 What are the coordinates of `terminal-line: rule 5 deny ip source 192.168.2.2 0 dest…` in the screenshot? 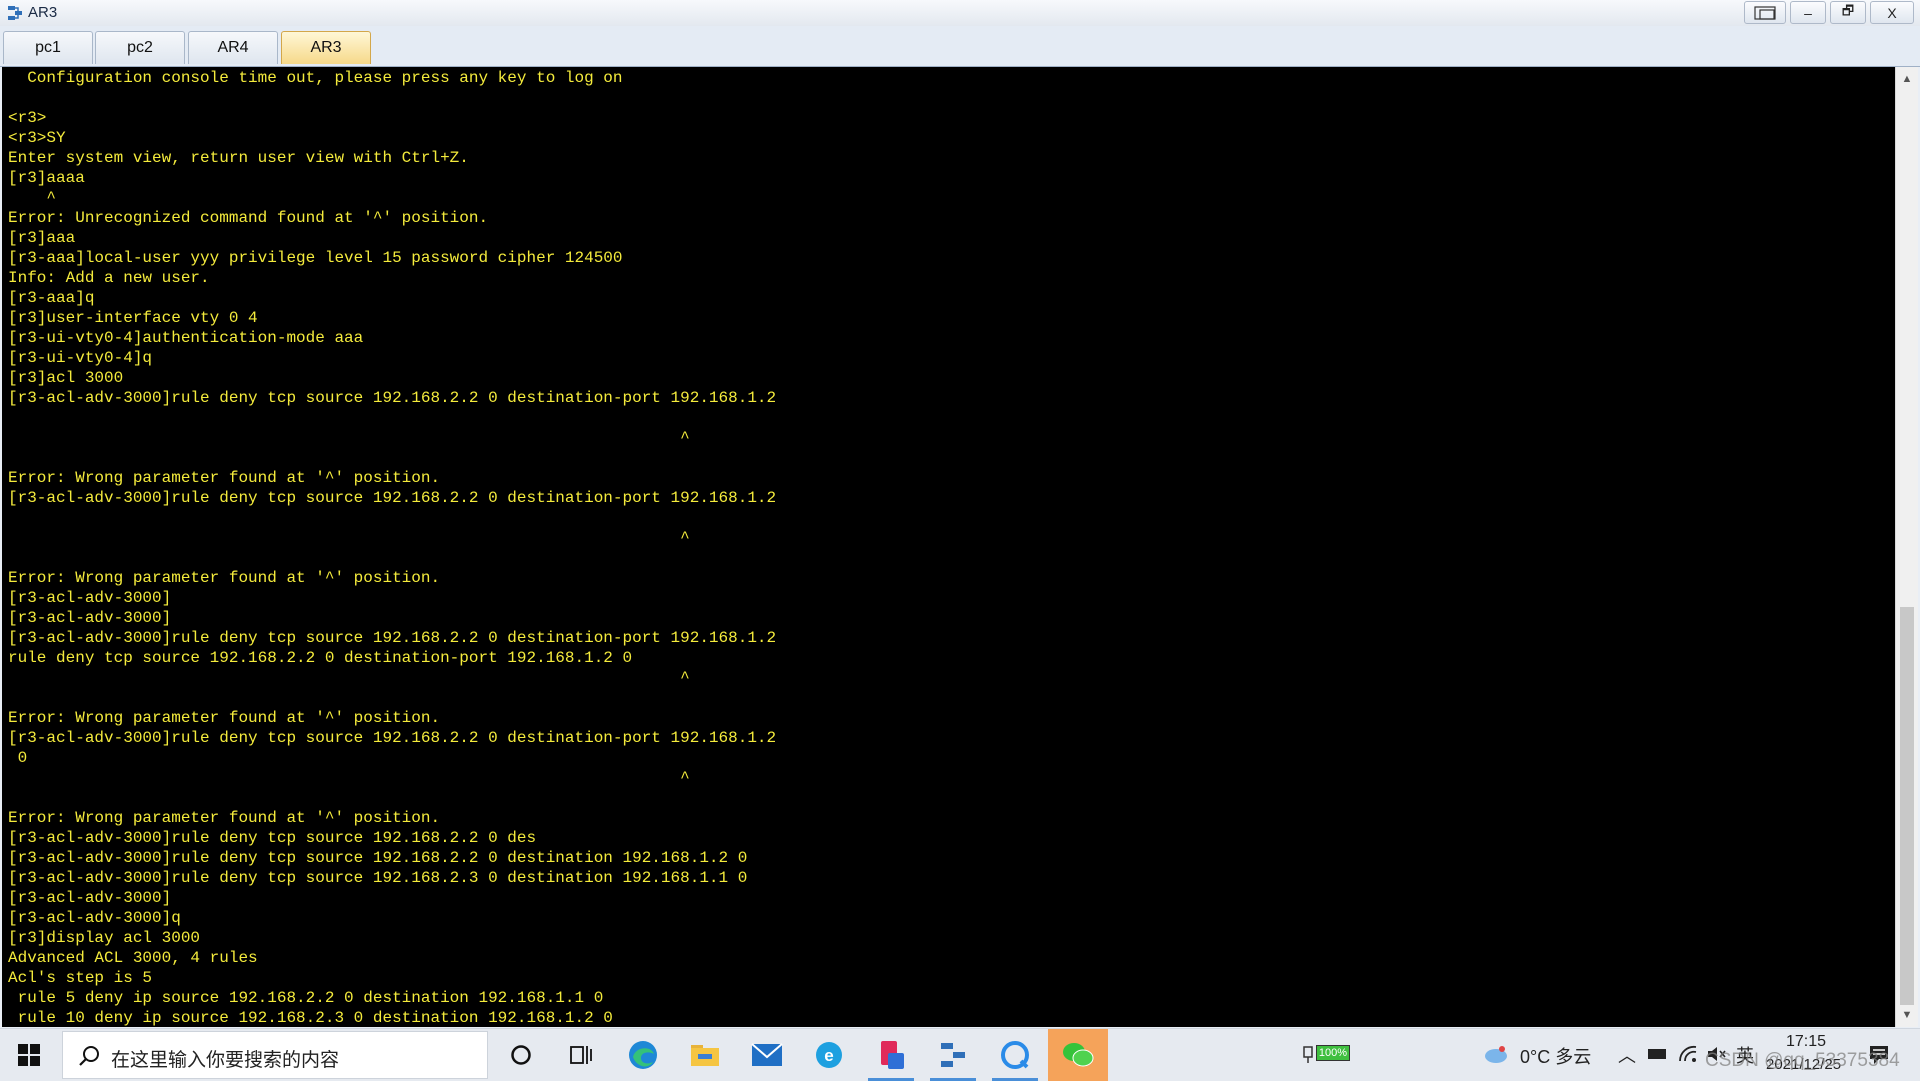 It's located at (306, 998).